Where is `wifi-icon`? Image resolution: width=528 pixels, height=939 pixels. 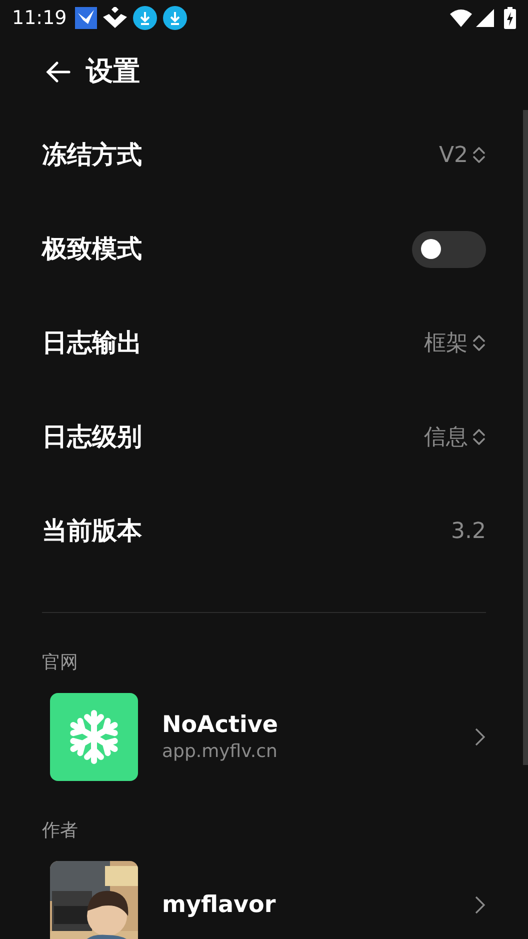
wifi-icon is located at coordinates (461, 18).